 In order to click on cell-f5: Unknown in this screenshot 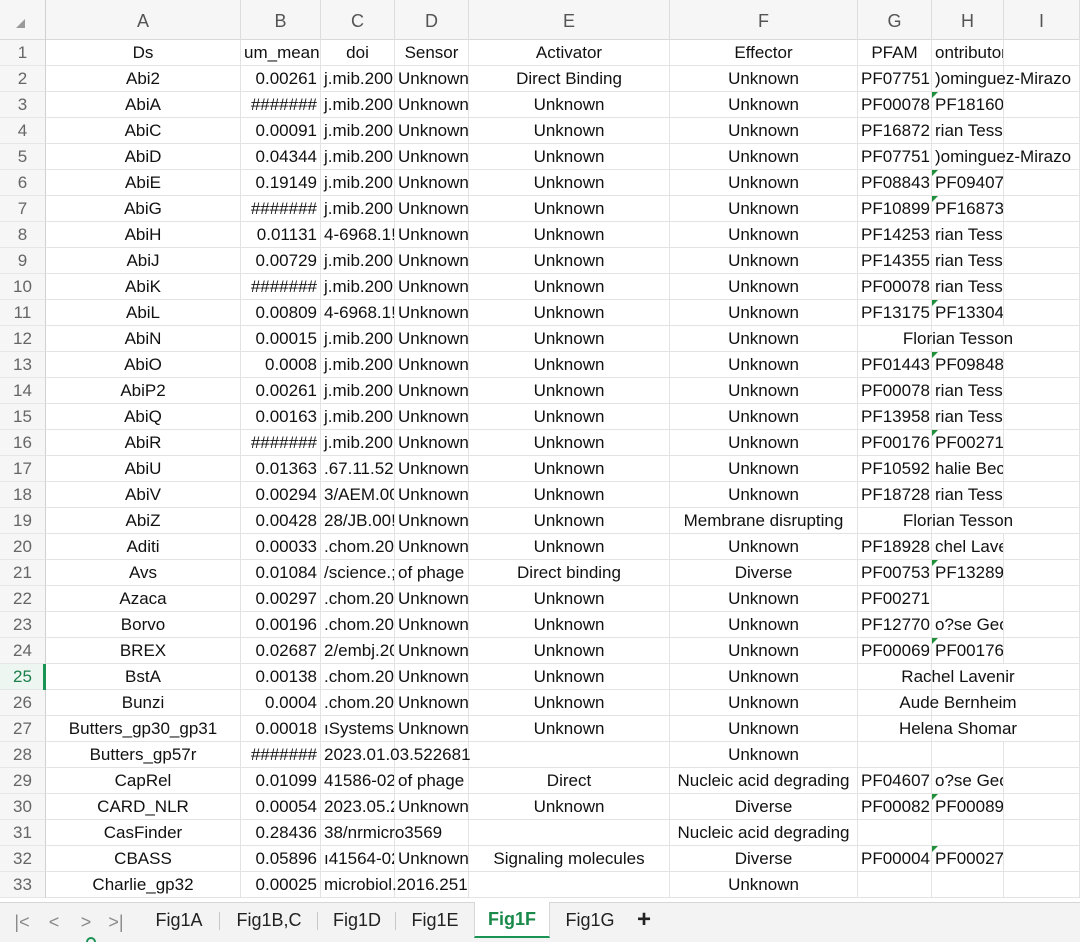, I will do `click(764, 157)`.